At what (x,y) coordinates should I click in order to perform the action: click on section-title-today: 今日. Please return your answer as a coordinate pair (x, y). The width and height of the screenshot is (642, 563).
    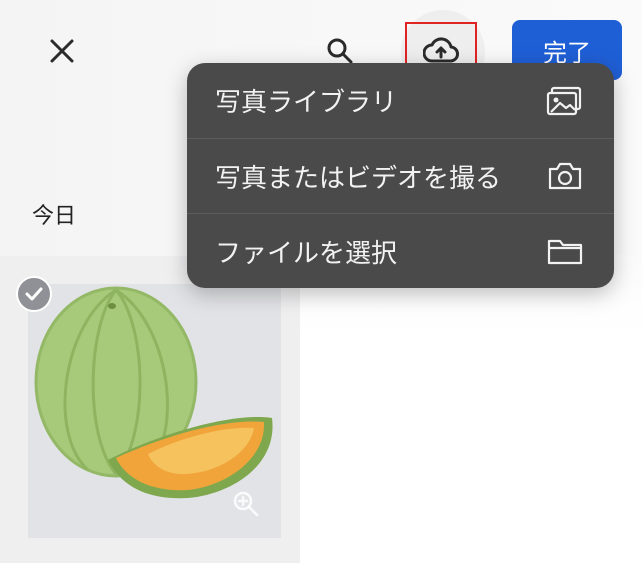
    Looking at the image, I should click on (54, 216).